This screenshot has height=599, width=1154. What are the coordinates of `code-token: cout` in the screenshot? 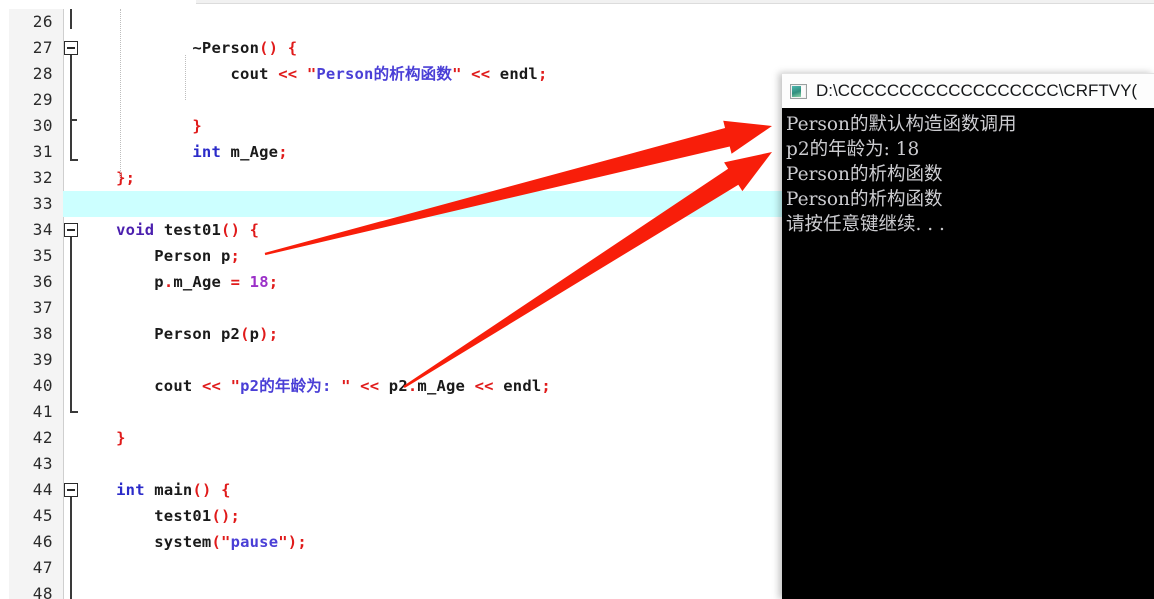 It's located at (173, 386).